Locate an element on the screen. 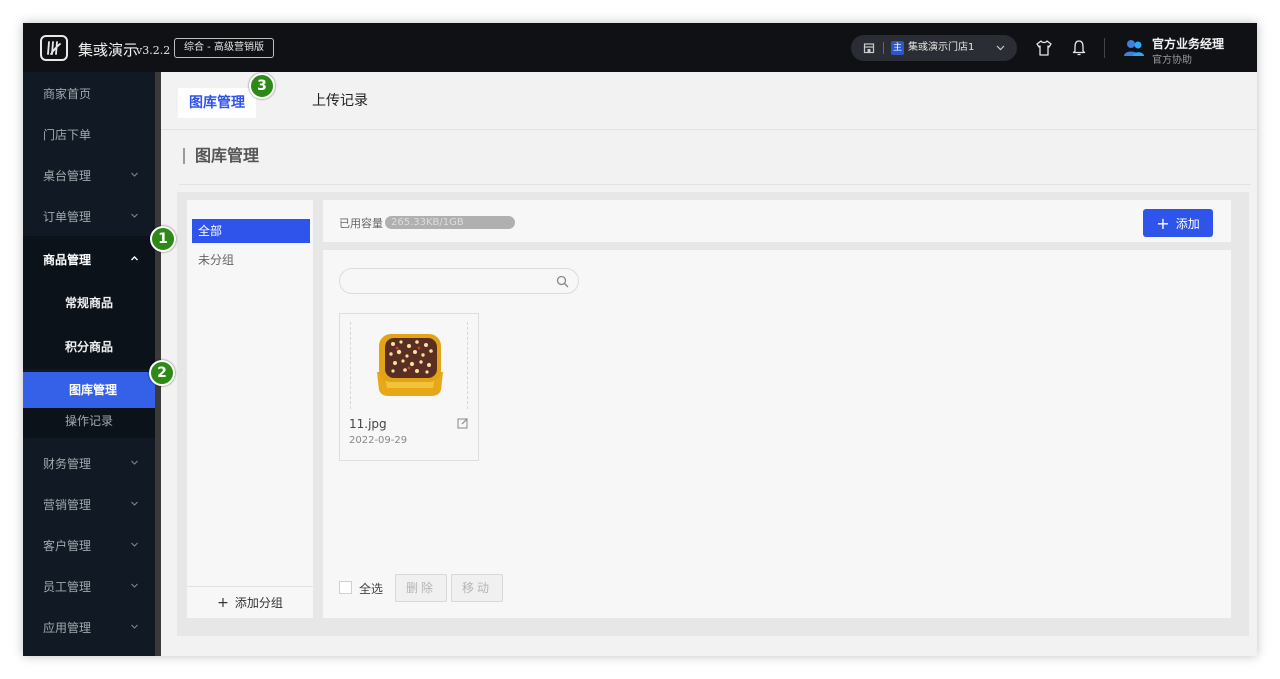 This screenshot has height=679, width=1280. sidebar-item-label: 客户管理 is located at coordinates (67, 546).